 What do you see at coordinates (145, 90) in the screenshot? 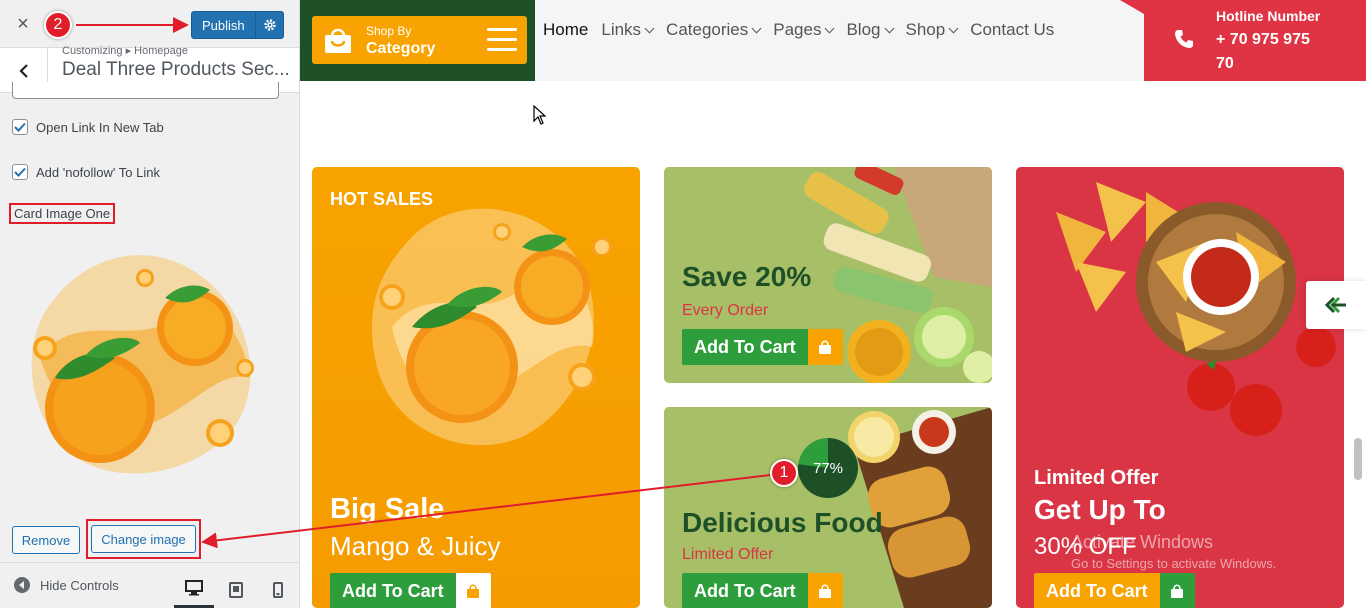
I see `link-url-input` at bounding box center [145, 90].